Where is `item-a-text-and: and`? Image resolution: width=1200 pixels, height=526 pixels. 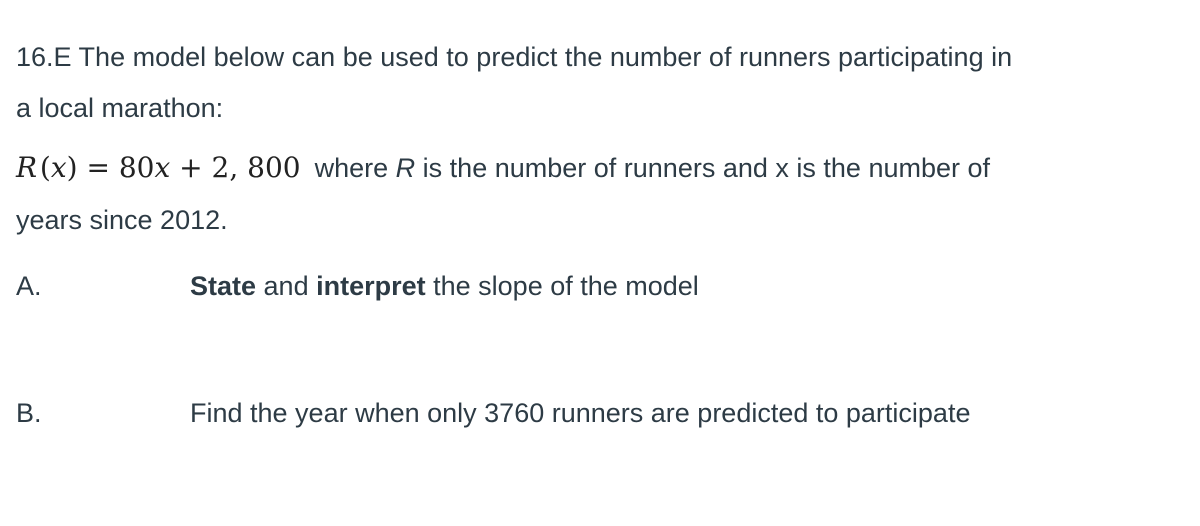 item-a-text-and: and is located at coordinates (286, 286).